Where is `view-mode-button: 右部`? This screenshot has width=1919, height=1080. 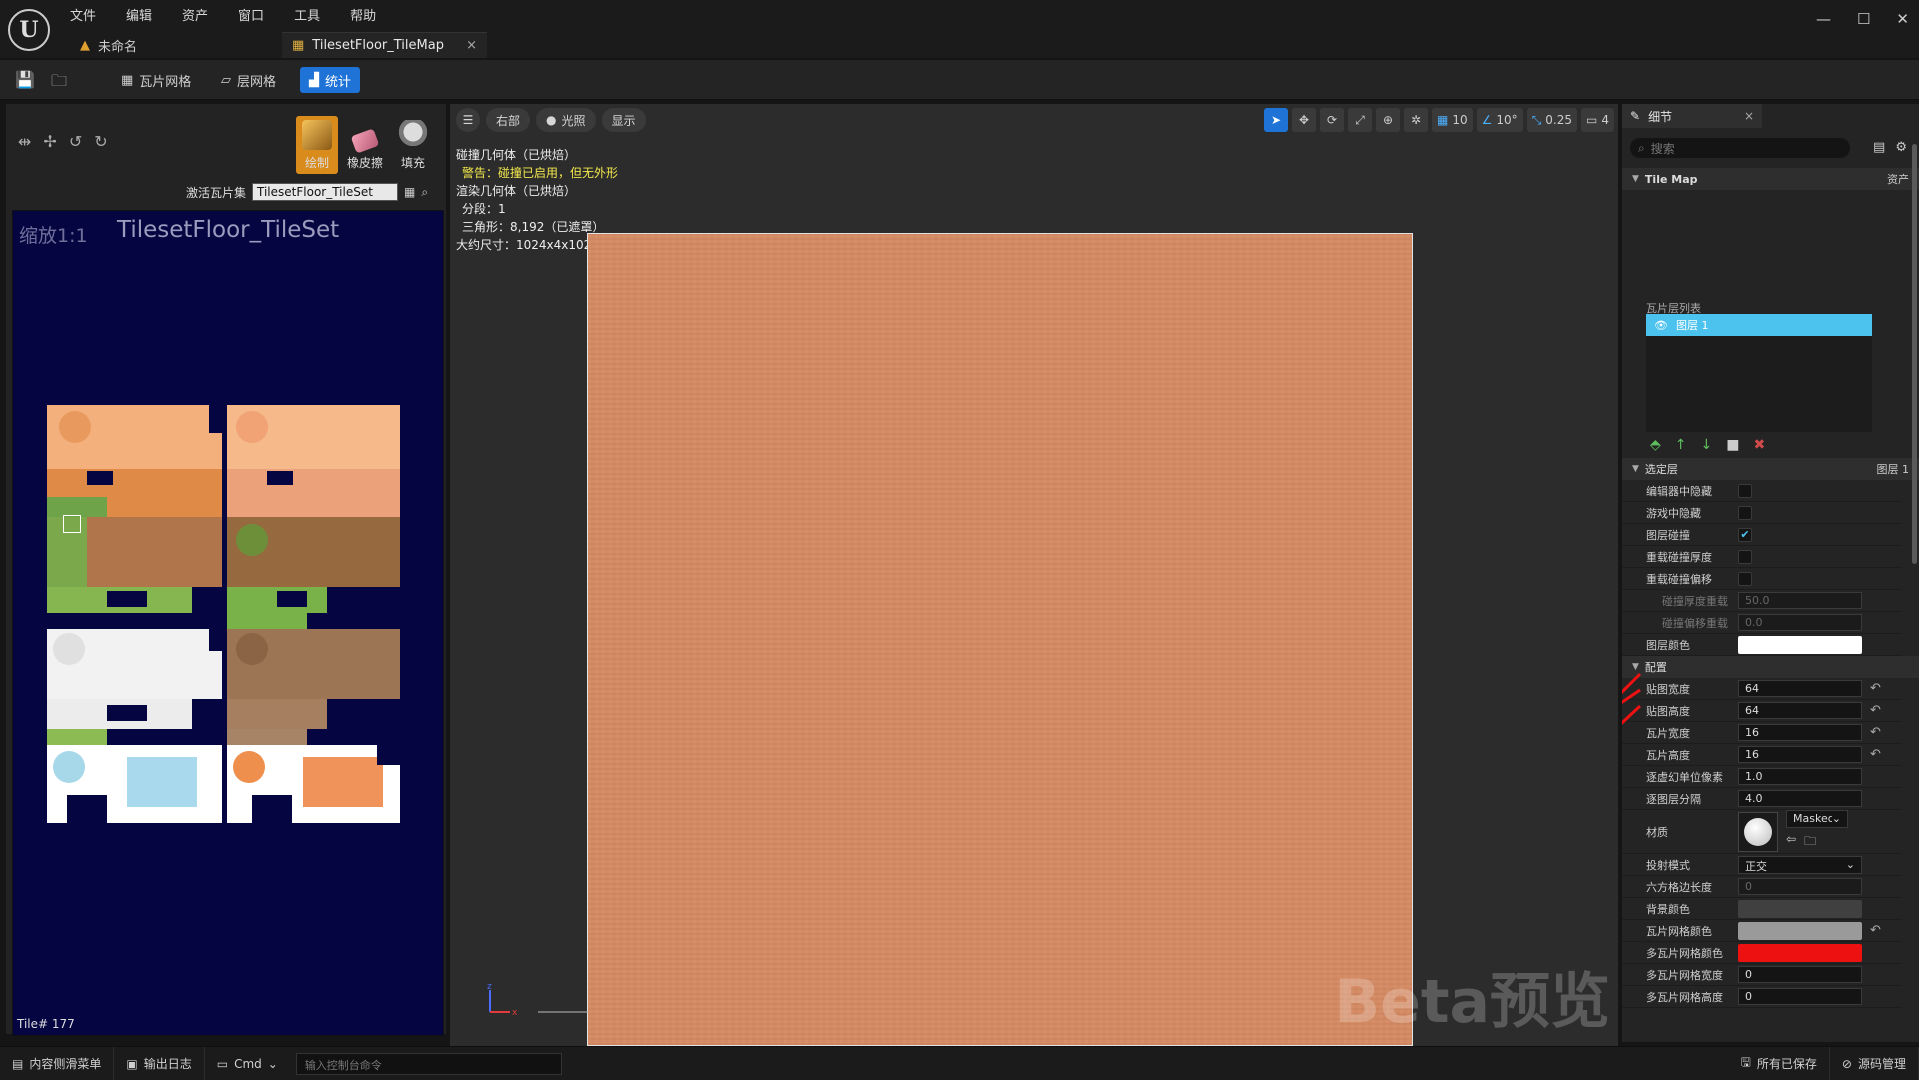
view-mode-button: 右部 is located at coordinates (508, 120).